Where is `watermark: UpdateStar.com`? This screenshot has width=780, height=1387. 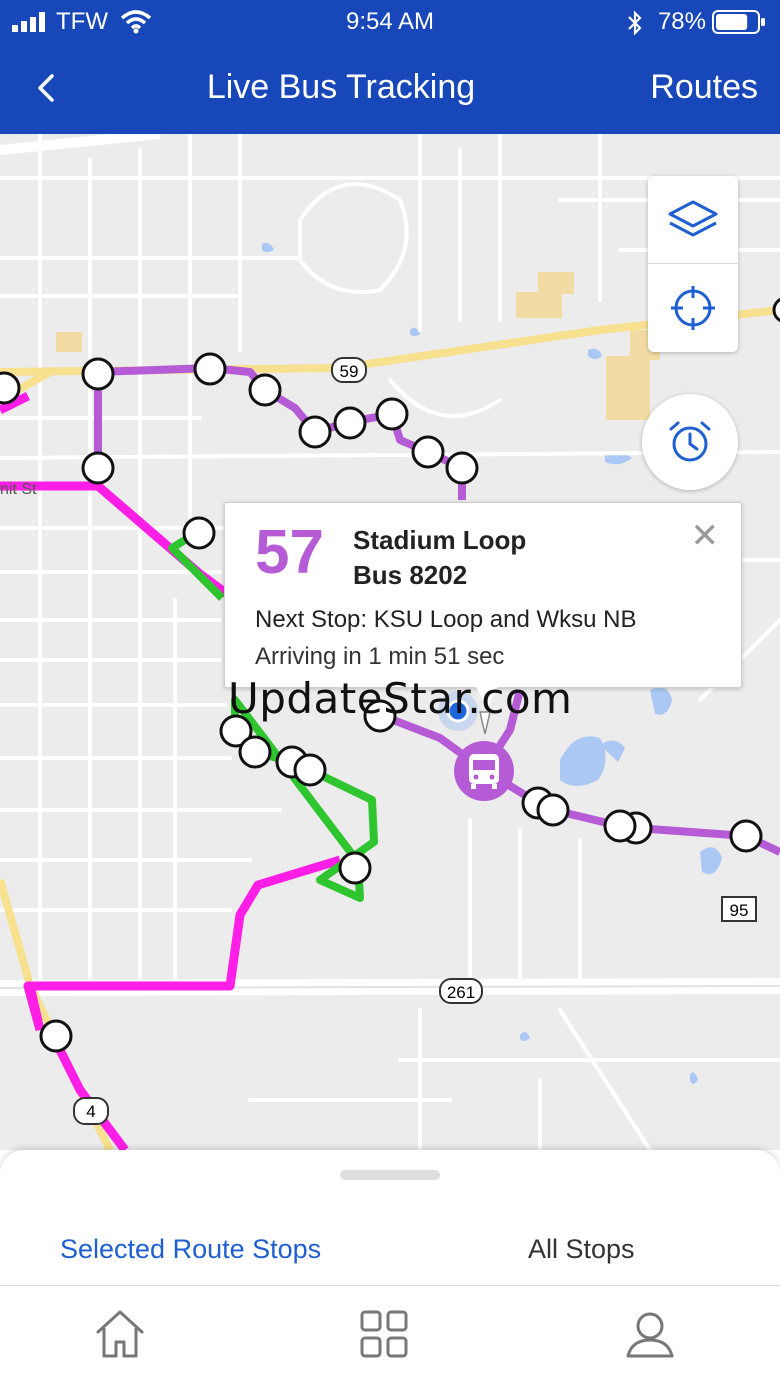
watermark: UpdateStar.com is located at coordinates (400, 698).